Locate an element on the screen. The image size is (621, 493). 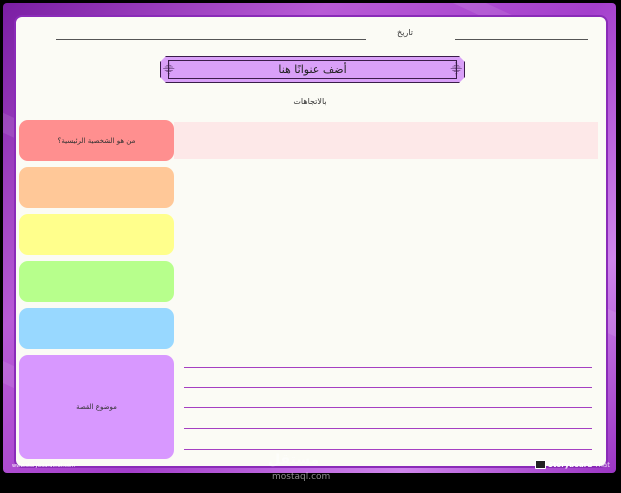
name-line is located at coordinates (211, 39).